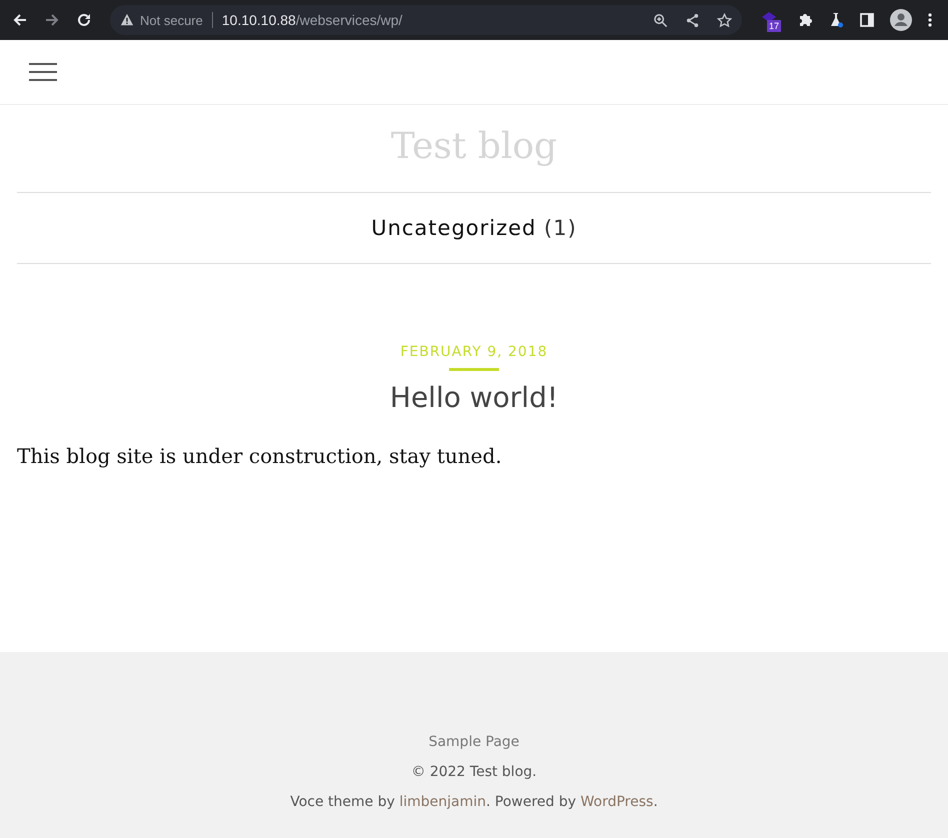  Describe the element at coordinates (474, 772) in the screenshot. I see `copyright-text: © 2022 Test blog.` at that location.